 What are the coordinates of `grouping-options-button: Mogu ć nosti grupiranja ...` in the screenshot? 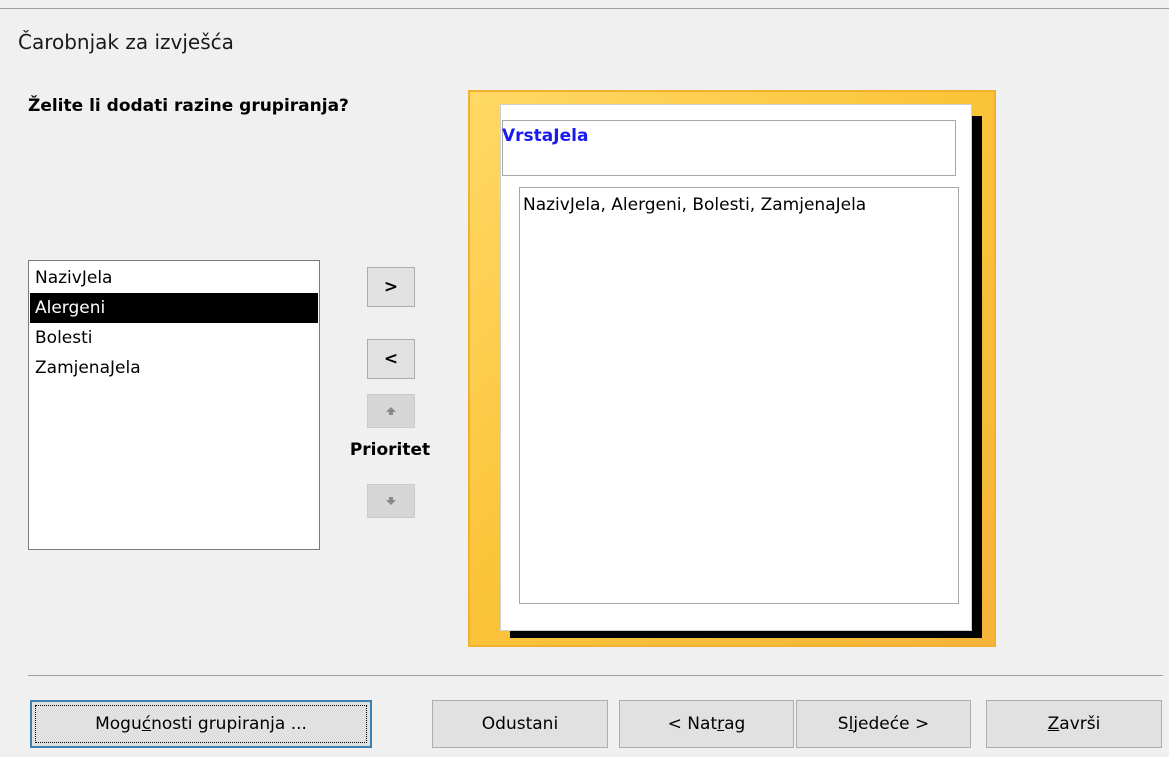 It's located at (201, 724).